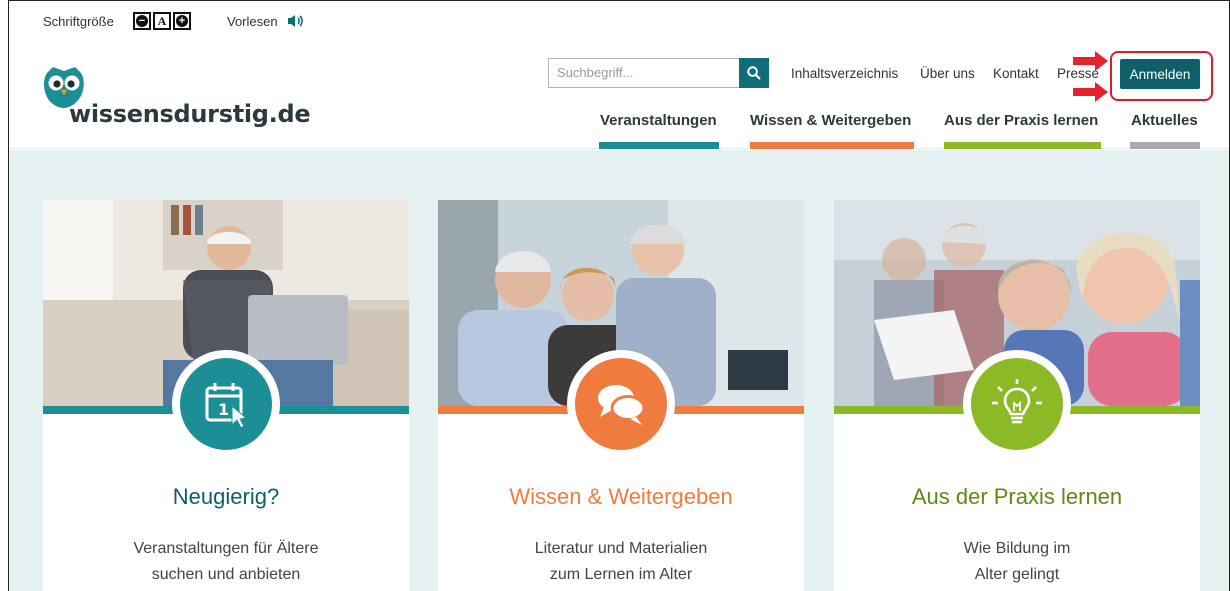  Describe the element at coordinates (1165, 145) in the screenshot. I see `nav-underline-gray` at that location.